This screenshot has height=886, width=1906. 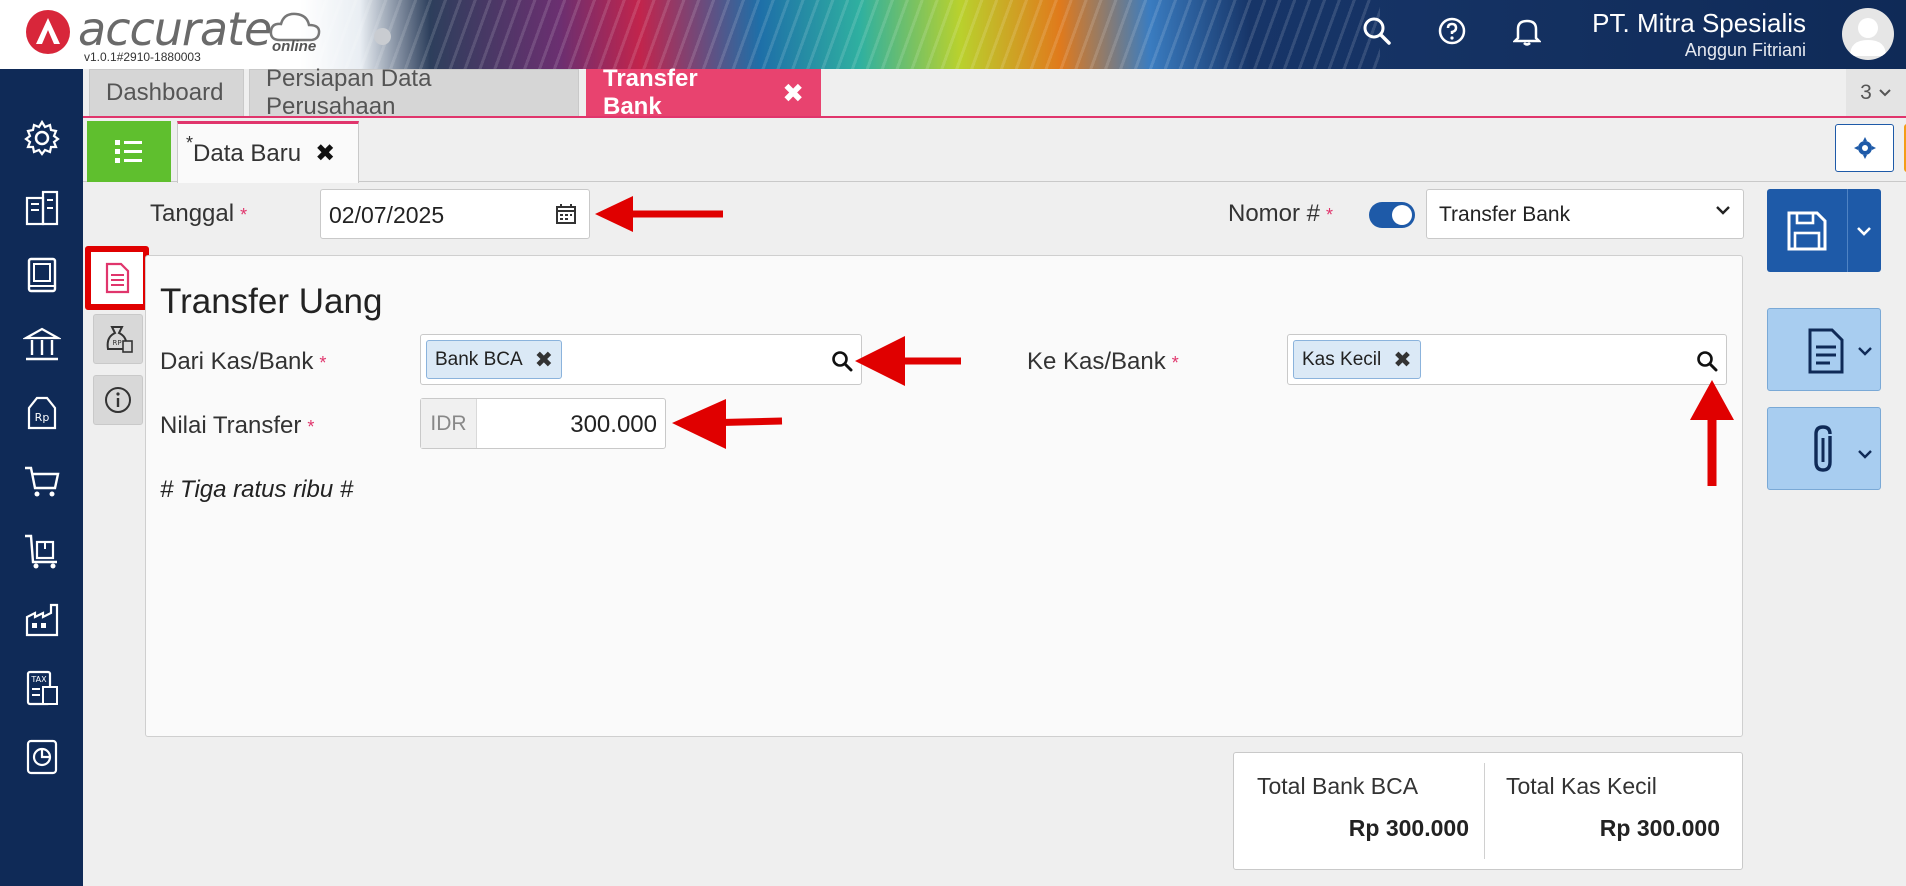 I want to click on help-icon, so click(x=1452, y=31).